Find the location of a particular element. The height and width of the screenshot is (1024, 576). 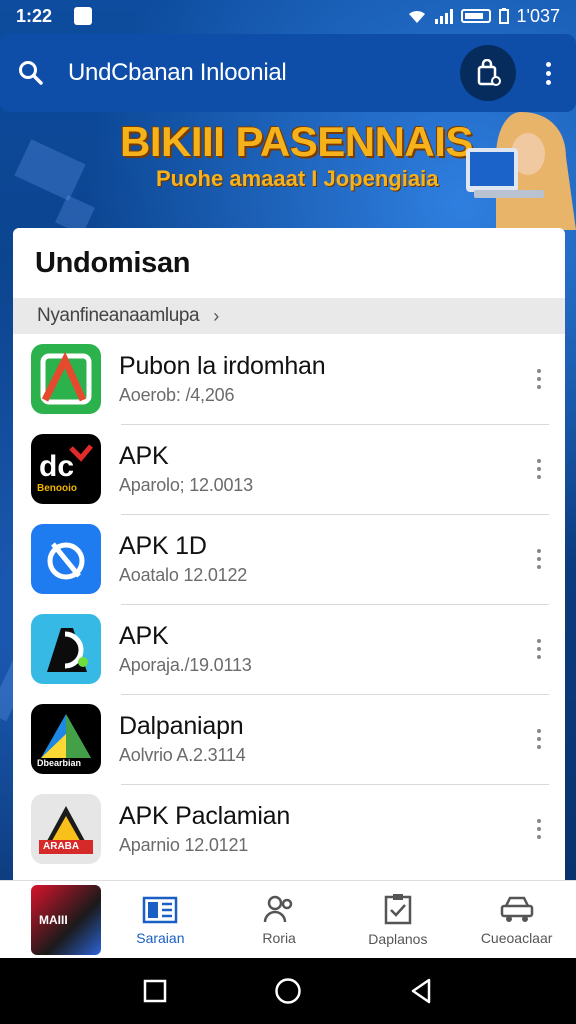

notification-icon is located at coordinates (83, 16).